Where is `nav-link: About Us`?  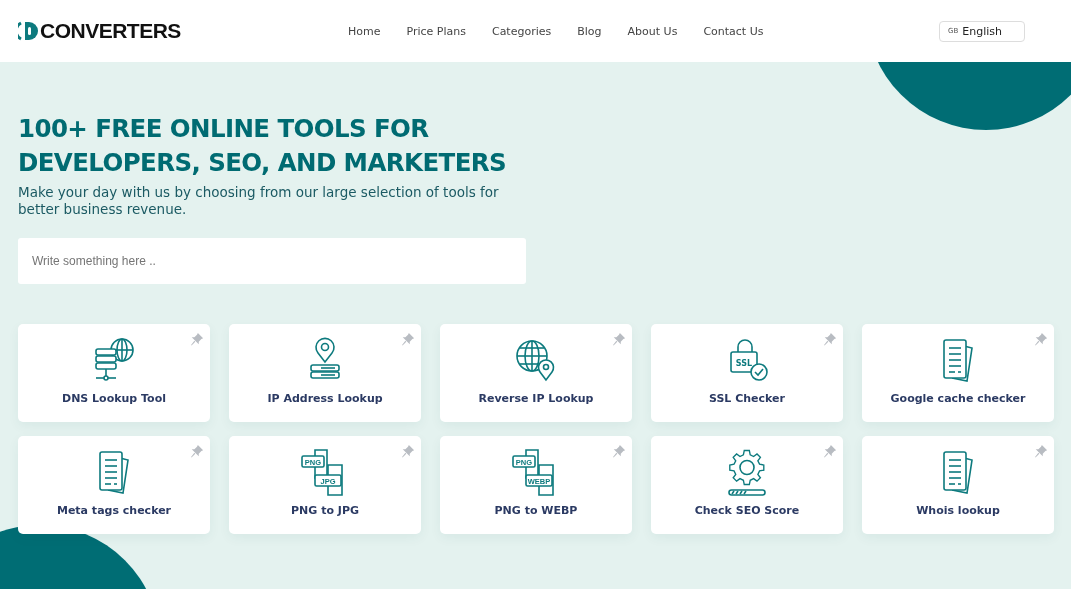 nav-link: About Us is located at coordinates (652, 31).